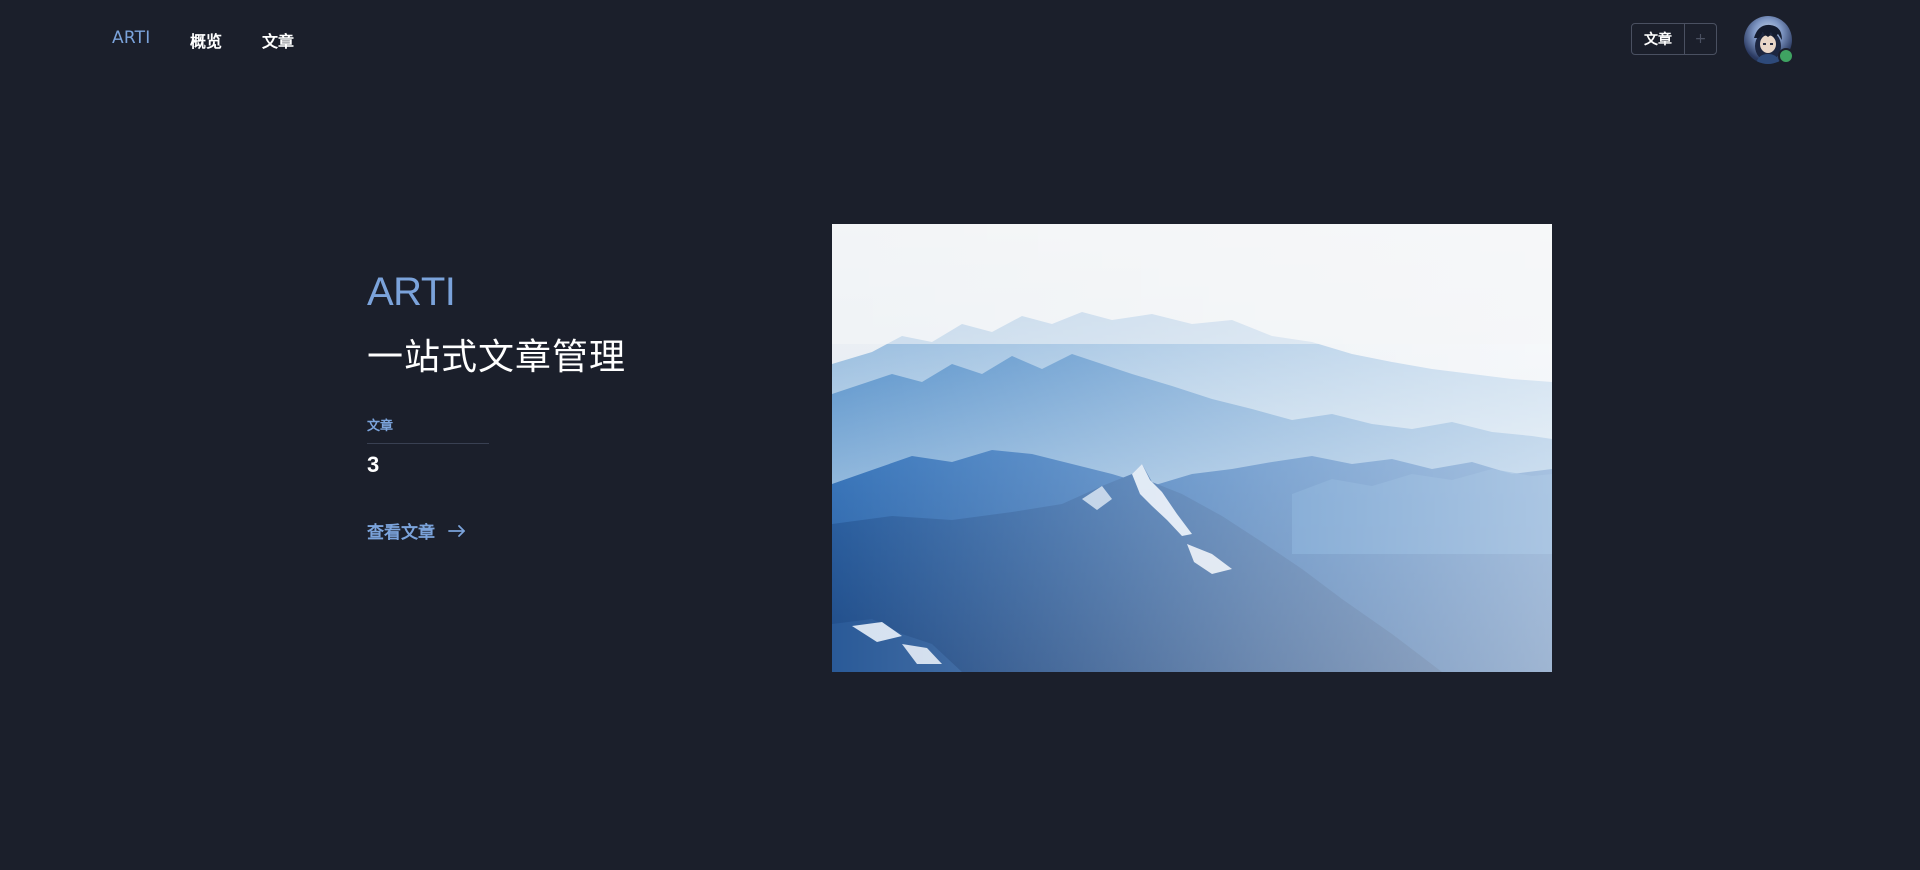 The image size is (1920, 870). What do you see at coordinates (373, 464) in the screenshot?
I see `article-count-value: 3` at bounding box center [373, 464].